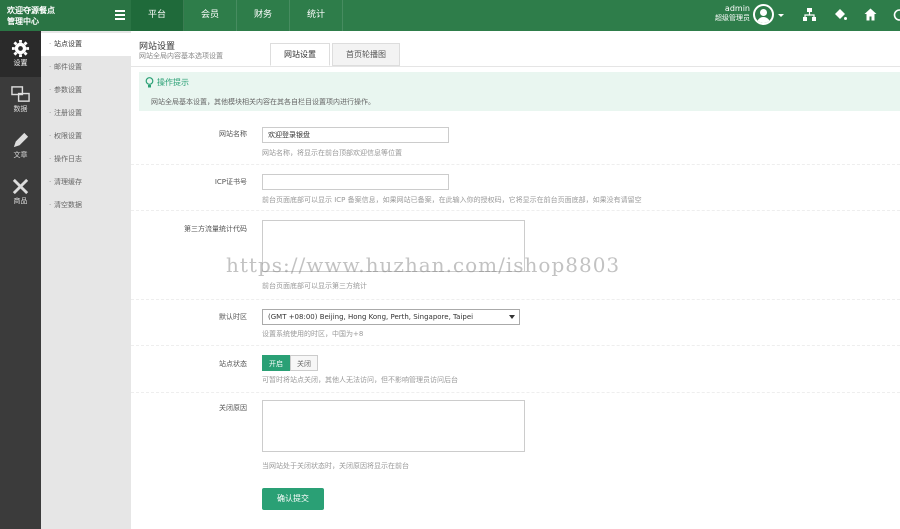  I want to click on tab-bar: 网站设置 首页轮播图, so click(336, 54).